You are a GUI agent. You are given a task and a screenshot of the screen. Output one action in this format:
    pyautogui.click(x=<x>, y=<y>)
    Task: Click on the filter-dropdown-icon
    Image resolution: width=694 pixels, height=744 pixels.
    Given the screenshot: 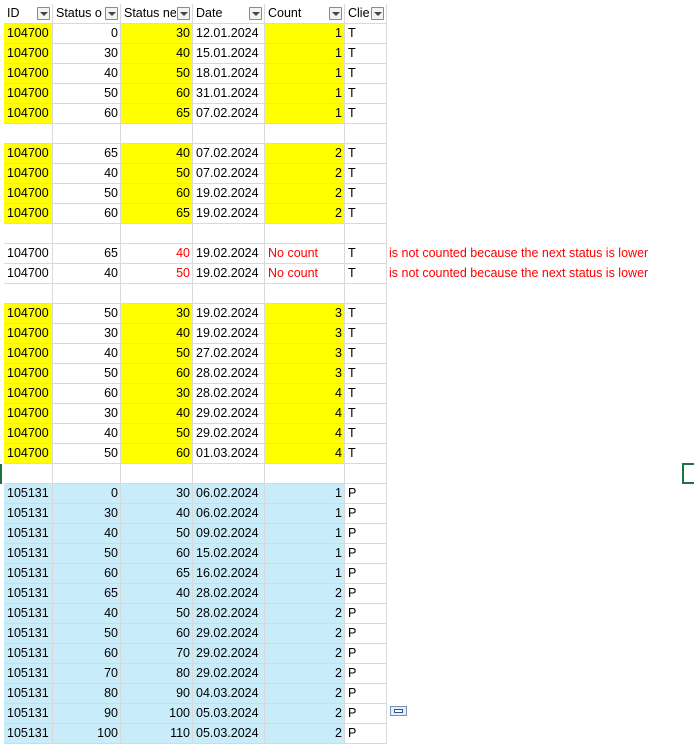 What is the action you would take?
    pyautogui.click(x=255, y=13)
    